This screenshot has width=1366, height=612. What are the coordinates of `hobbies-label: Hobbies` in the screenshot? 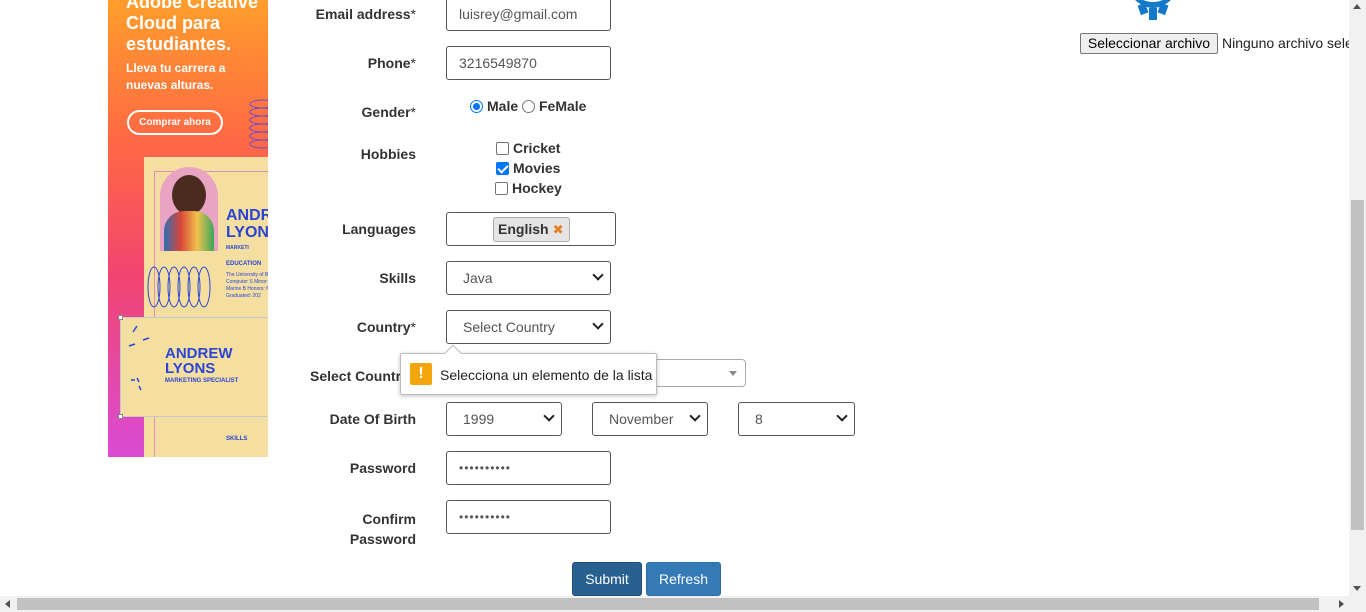 It's located at (388, 154).